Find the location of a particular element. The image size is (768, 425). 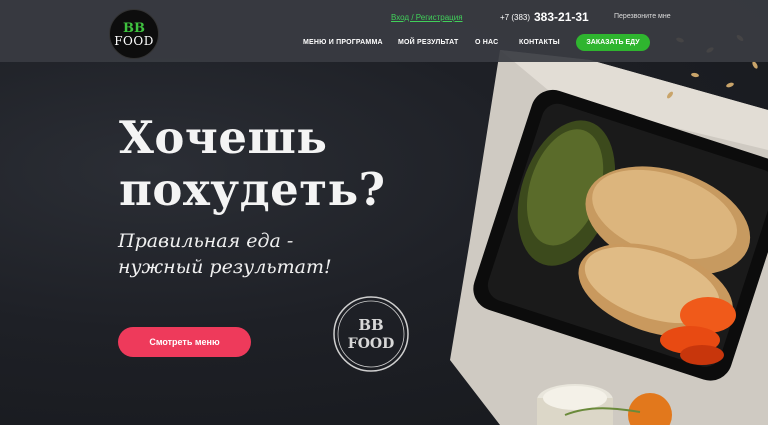

logo-line1: BB is located at coordinates (134, 28).